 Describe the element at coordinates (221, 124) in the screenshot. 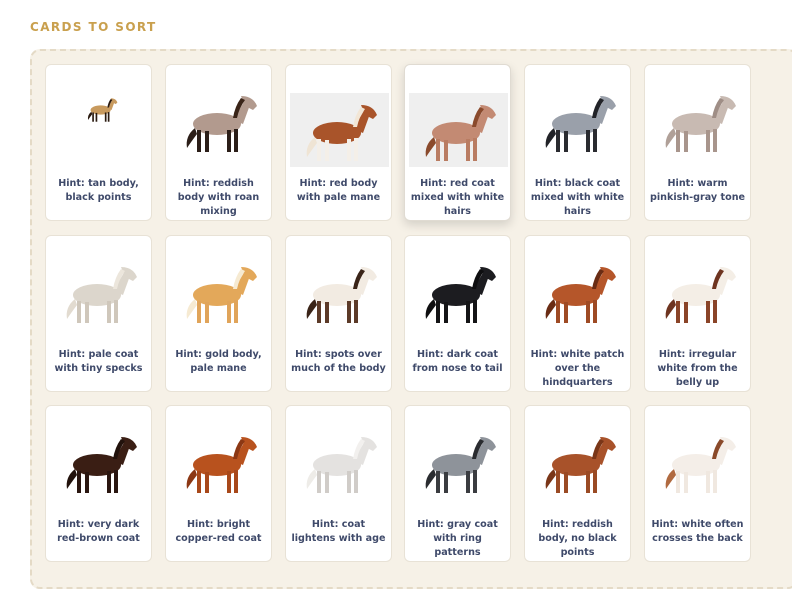

I see `horse-red-roan-icon` at that location.